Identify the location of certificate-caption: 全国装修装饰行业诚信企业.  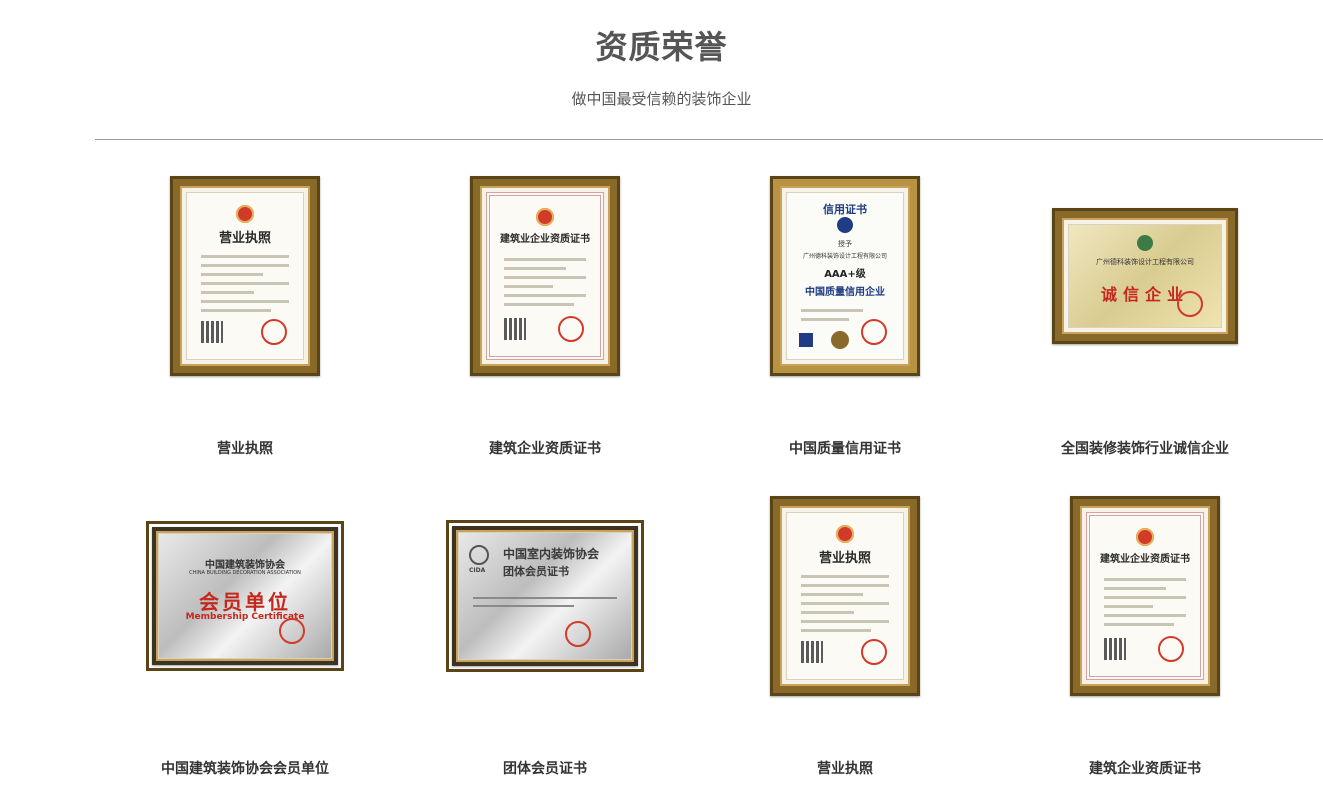
(1145, 448).